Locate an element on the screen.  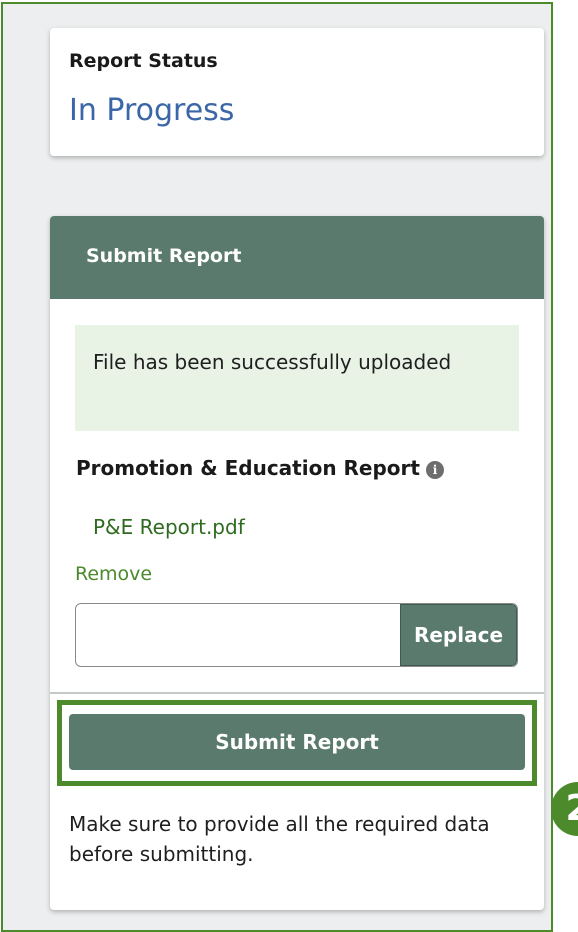
uploaded-file-link: P&E Report.pdf is located at coordinates (169, 527).